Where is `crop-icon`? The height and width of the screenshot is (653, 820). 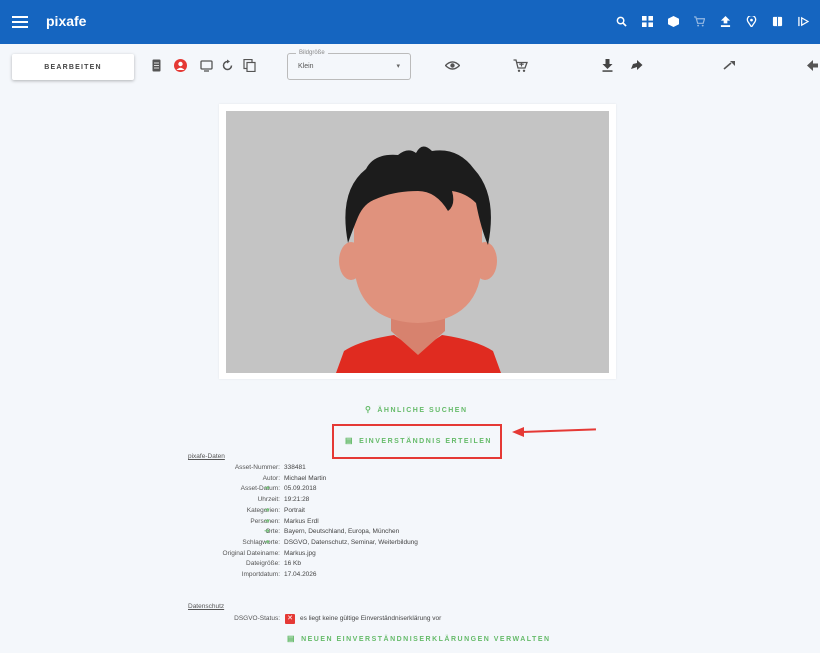 crop-icon is located at coordinates (730, 67).